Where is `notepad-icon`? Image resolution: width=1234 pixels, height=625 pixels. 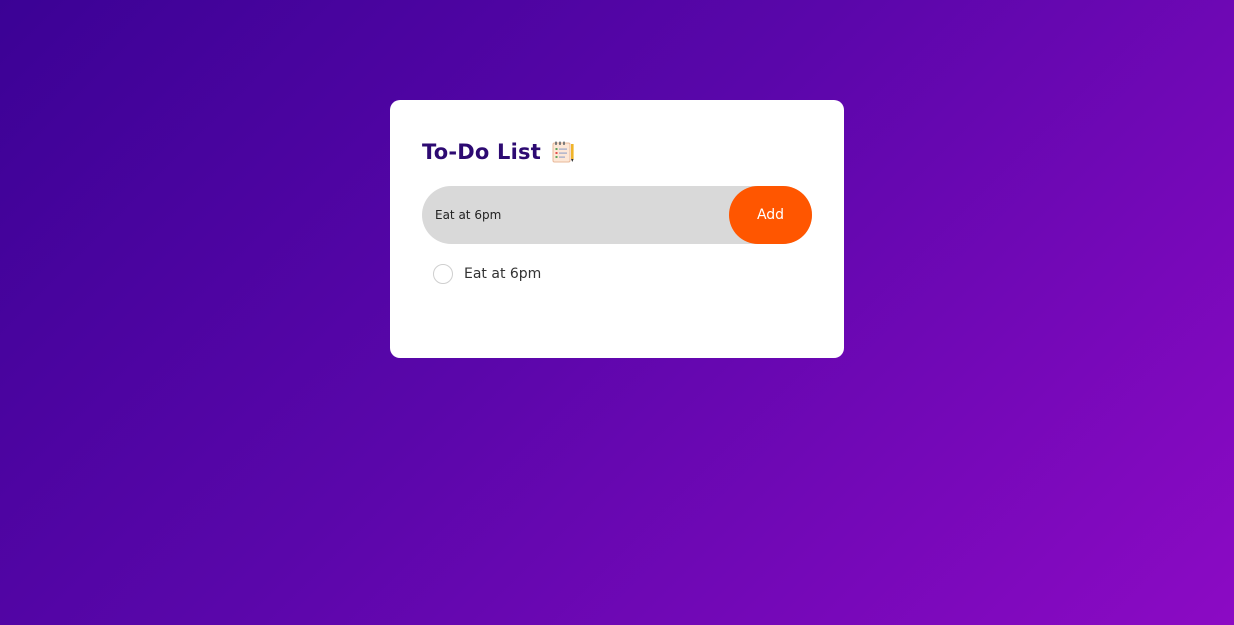 notepad-icon is located at coordinates (563, 152).